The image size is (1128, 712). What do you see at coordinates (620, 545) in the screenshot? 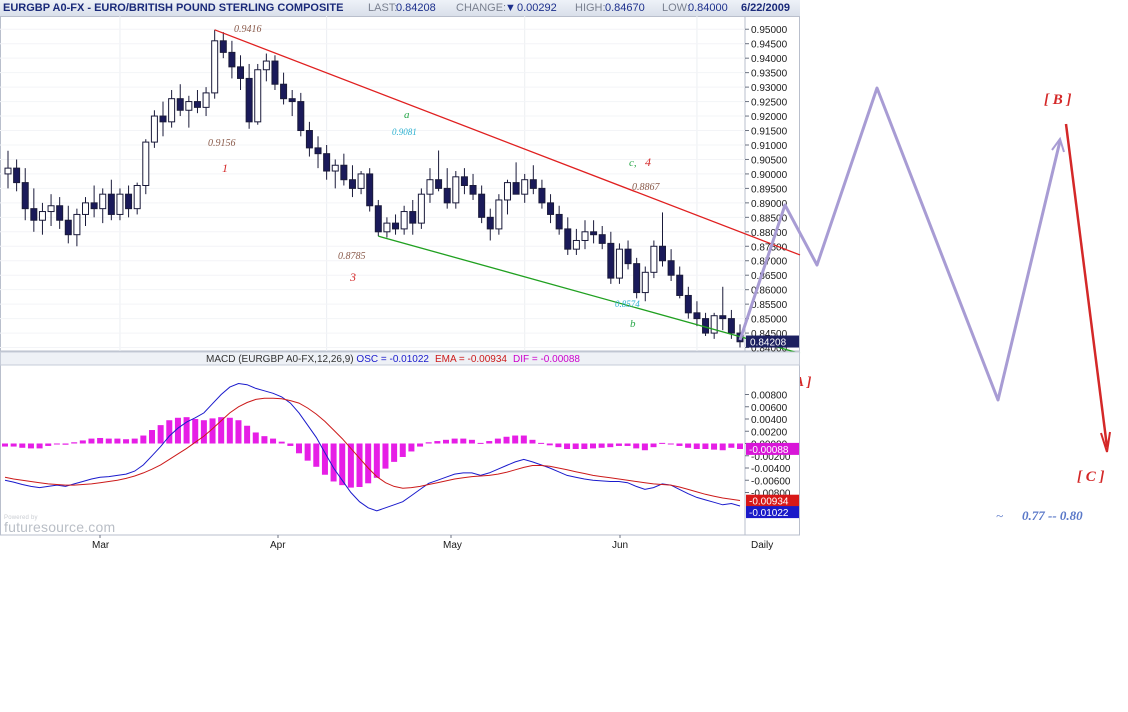
I see `time-axis-label: Jun` at bounding box center [620, 545].